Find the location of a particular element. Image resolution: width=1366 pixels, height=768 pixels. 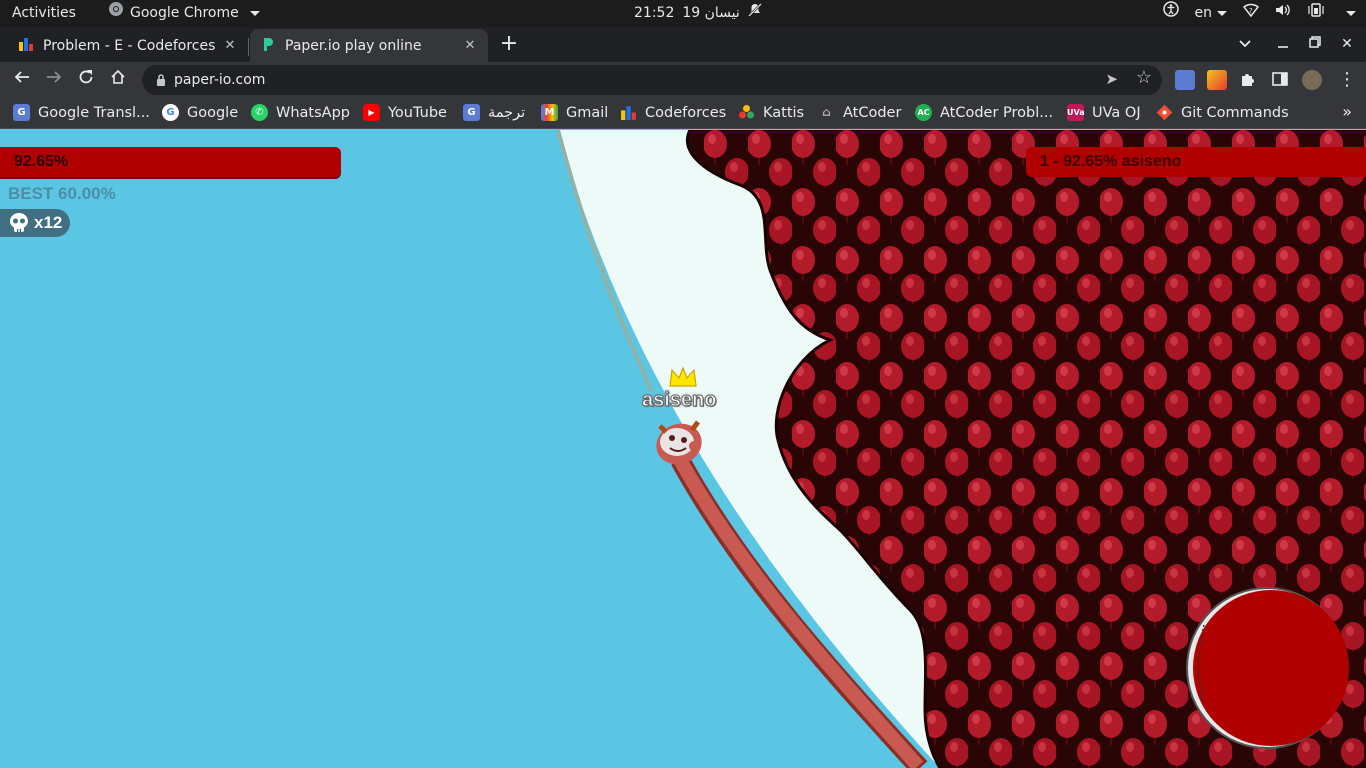

bookmark-label: Git Commands is located at coordinates (1235, 112).